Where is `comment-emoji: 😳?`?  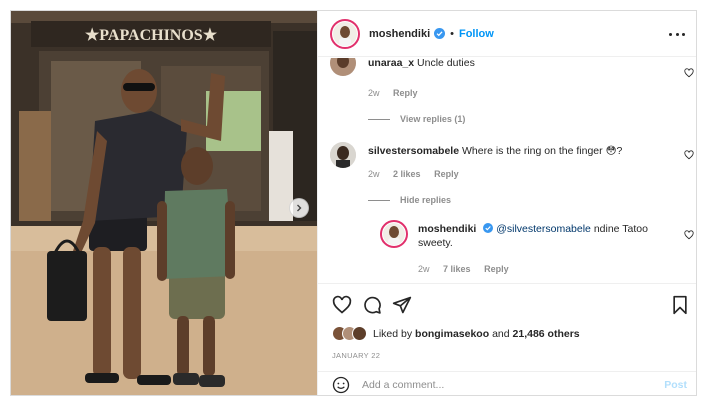 comment-emoji: 😳? is located at coordinates (614, 151).